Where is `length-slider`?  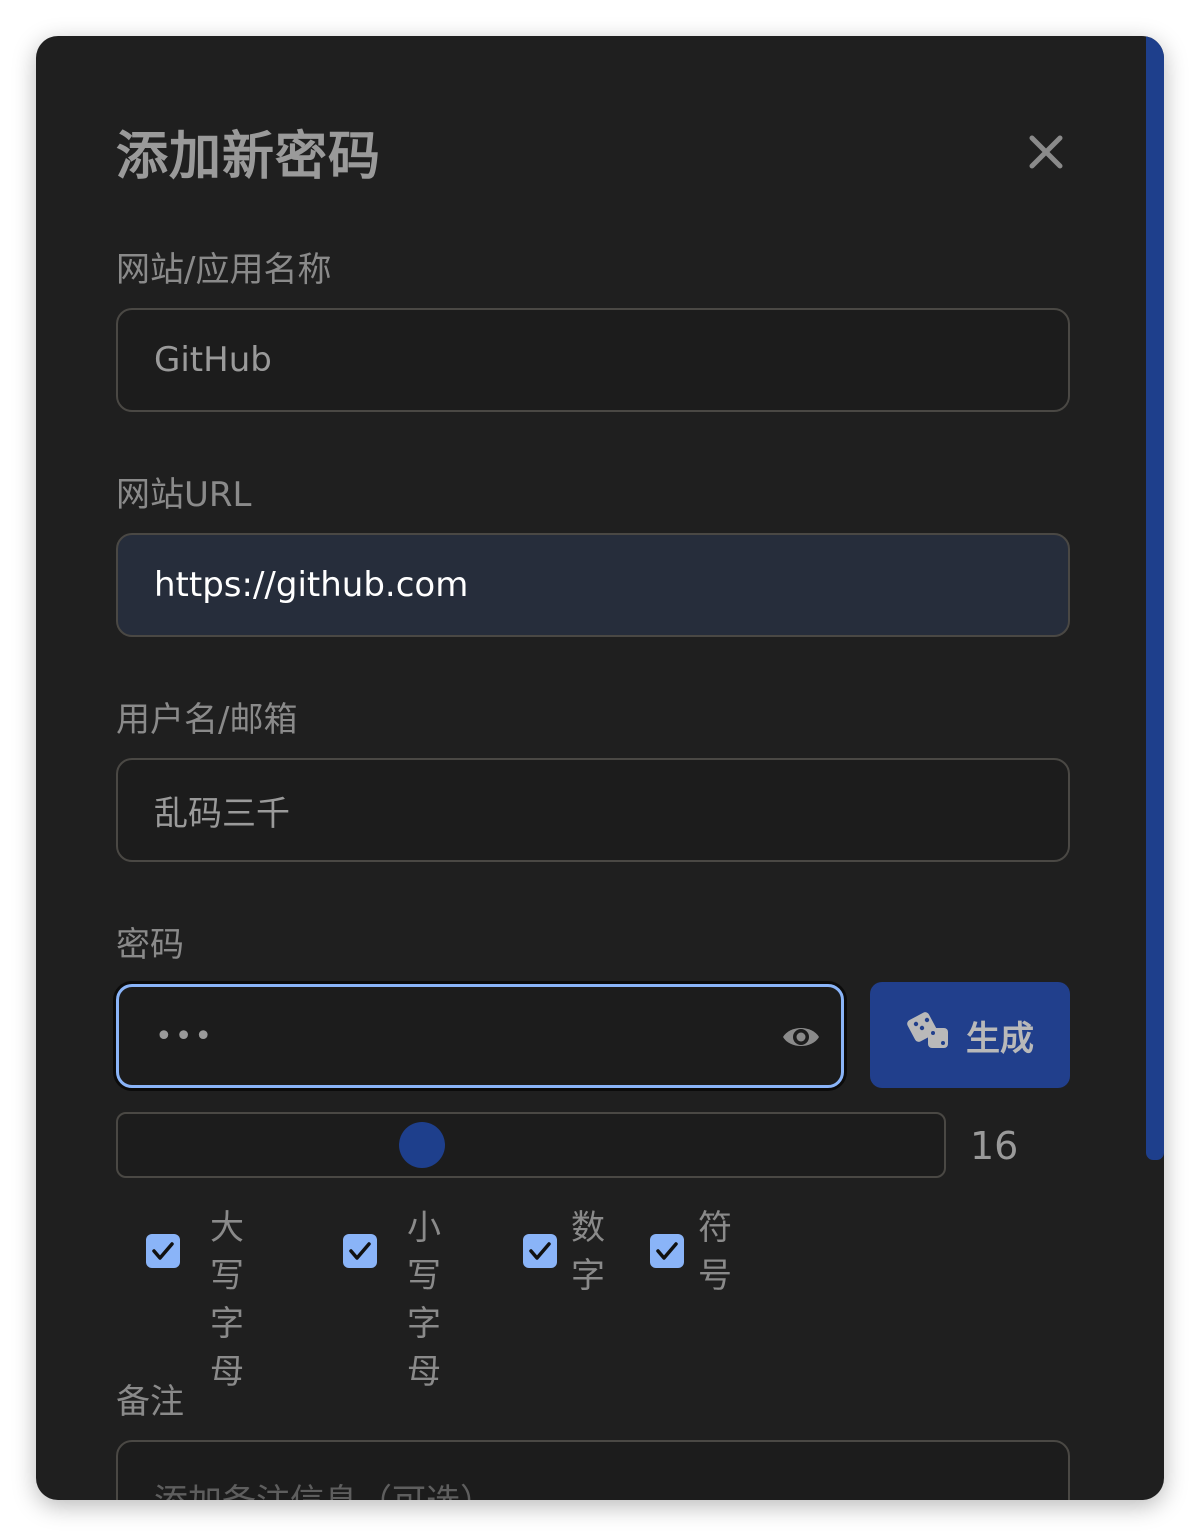
length-slider is located at coordinates (531, 1145).